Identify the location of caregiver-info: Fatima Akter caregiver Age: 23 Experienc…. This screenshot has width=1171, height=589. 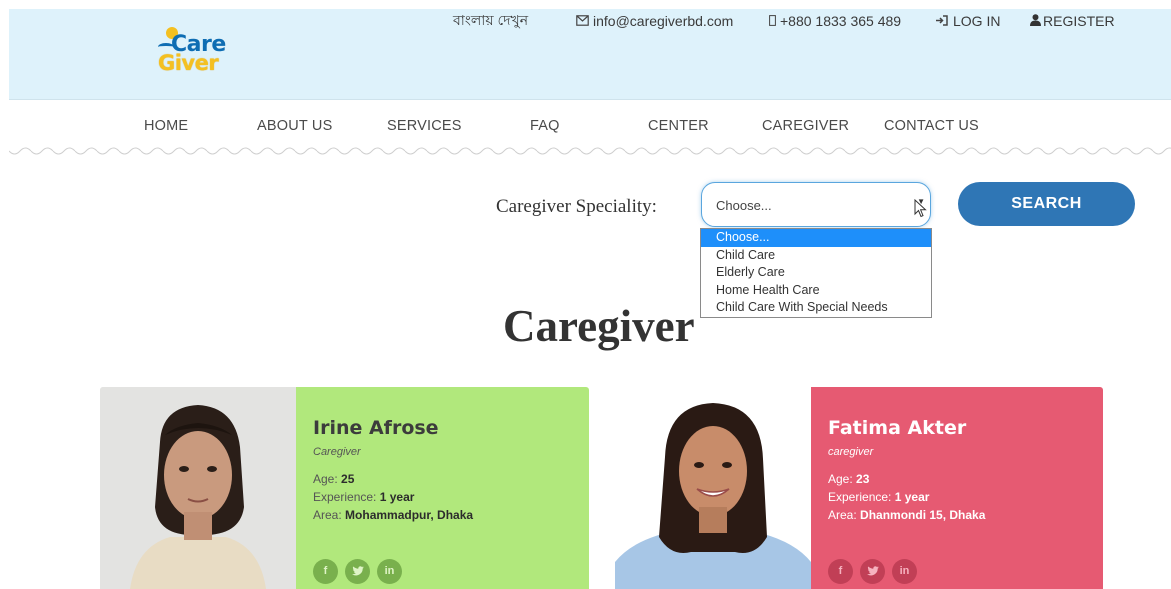
(957, 488).